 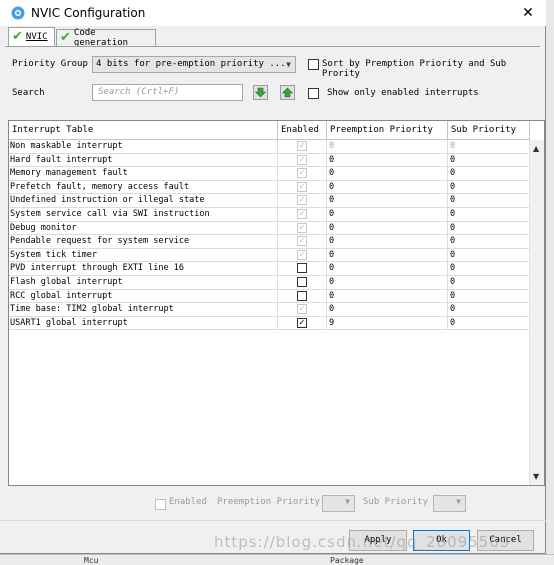 What do you see at coordinates (528, 13) in the screenshot?
I see `close-button: ✕` at bounding box center [528, 13].